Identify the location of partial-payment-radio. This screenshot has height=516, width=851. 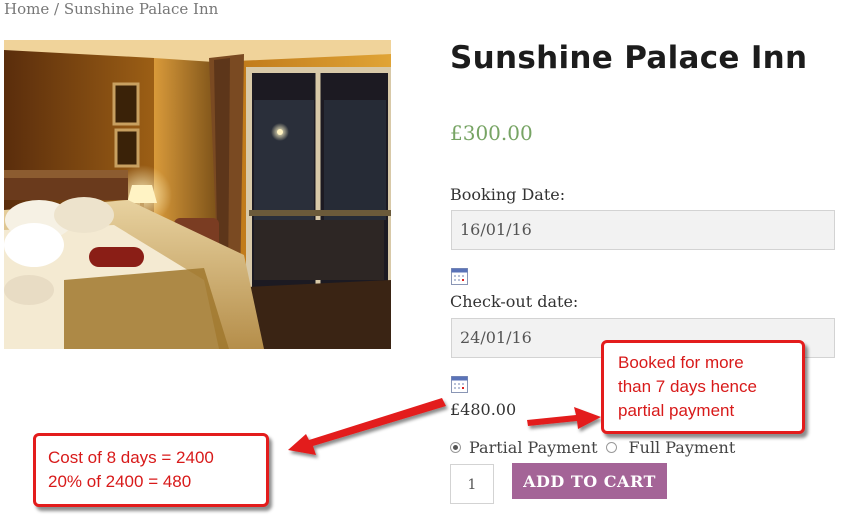
(455, 447).